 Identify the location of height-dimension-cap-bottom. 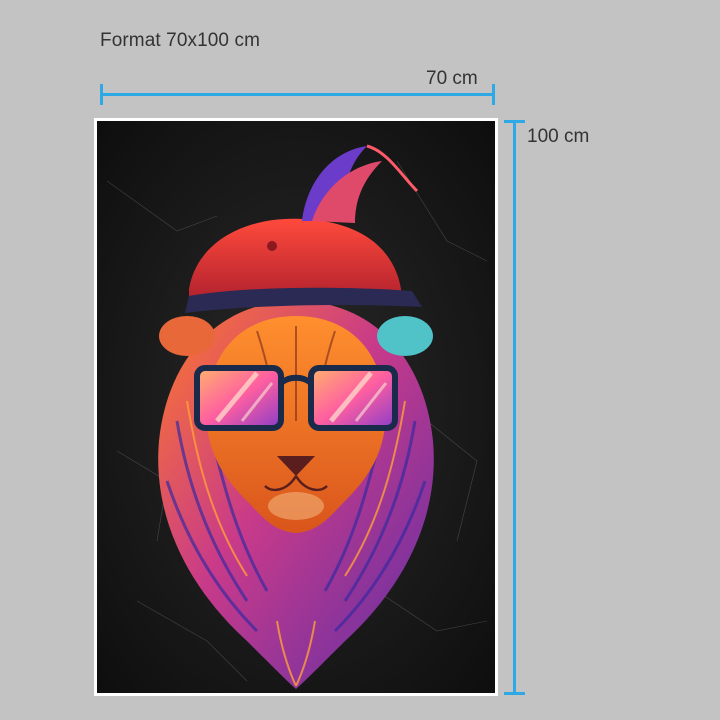
(514, 693).